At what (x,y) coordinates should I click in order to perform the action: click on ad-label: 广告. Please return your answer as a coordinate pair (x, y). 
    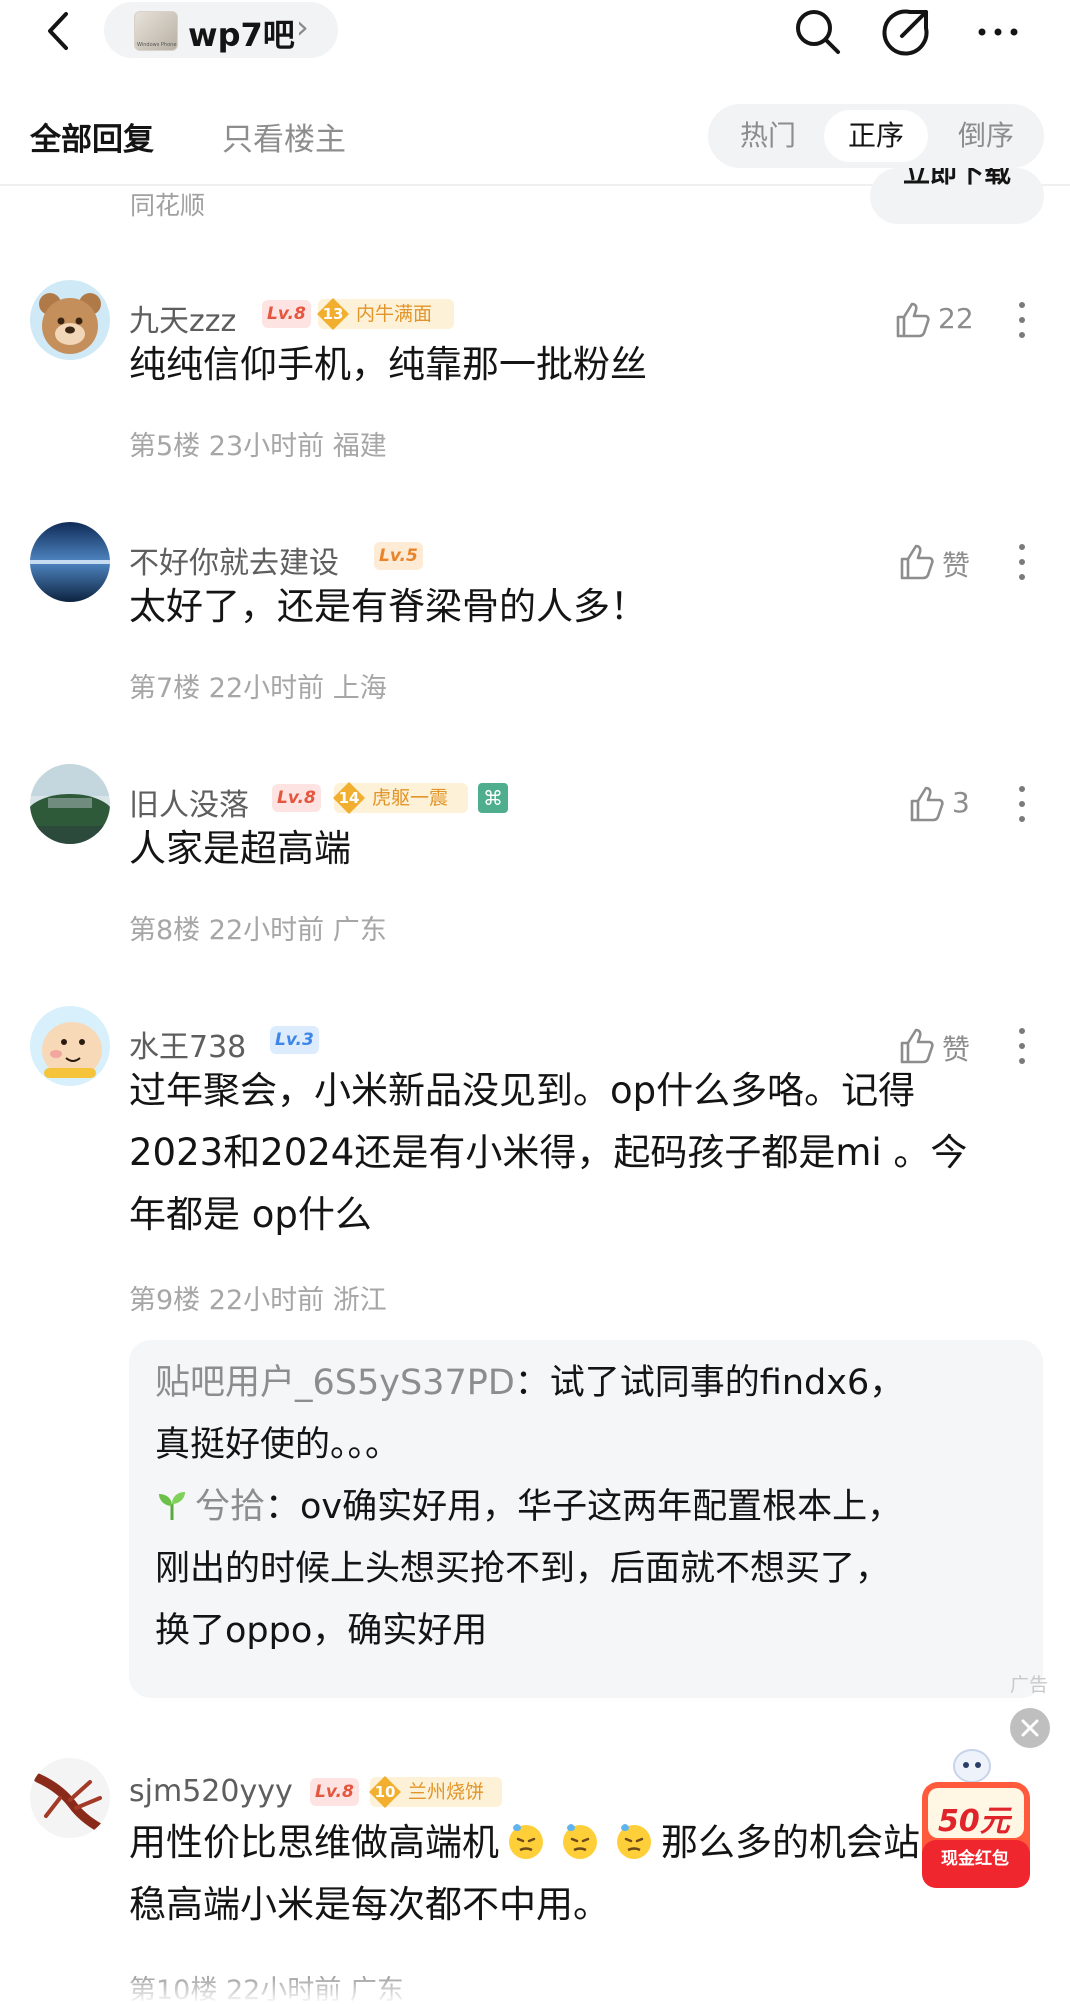
    Looking at the image, I should click on (1029, 1685).